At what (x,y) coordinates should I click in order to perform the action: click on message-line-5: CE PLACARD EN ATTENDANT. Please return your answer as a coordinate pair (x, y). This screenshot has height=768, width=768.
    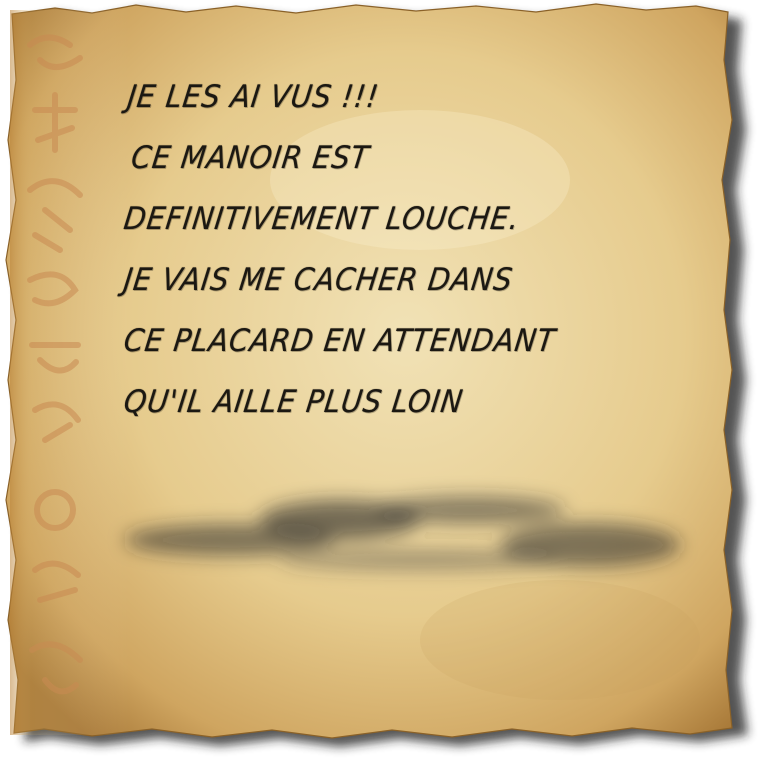
    Looking at the image, I should click on (339, 341).